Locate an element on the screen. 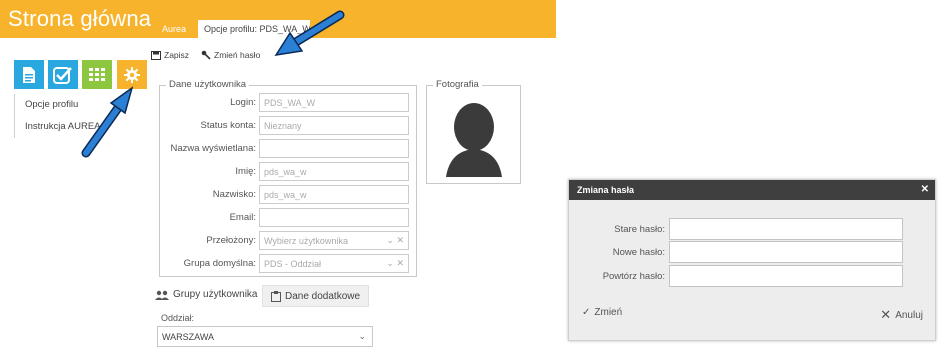 The width and height of the screenshot is (948, 356). default-group-row: Grupa domyślna: PDS - Oddział ⌄ ✕ is located at coordinates (284, 263).